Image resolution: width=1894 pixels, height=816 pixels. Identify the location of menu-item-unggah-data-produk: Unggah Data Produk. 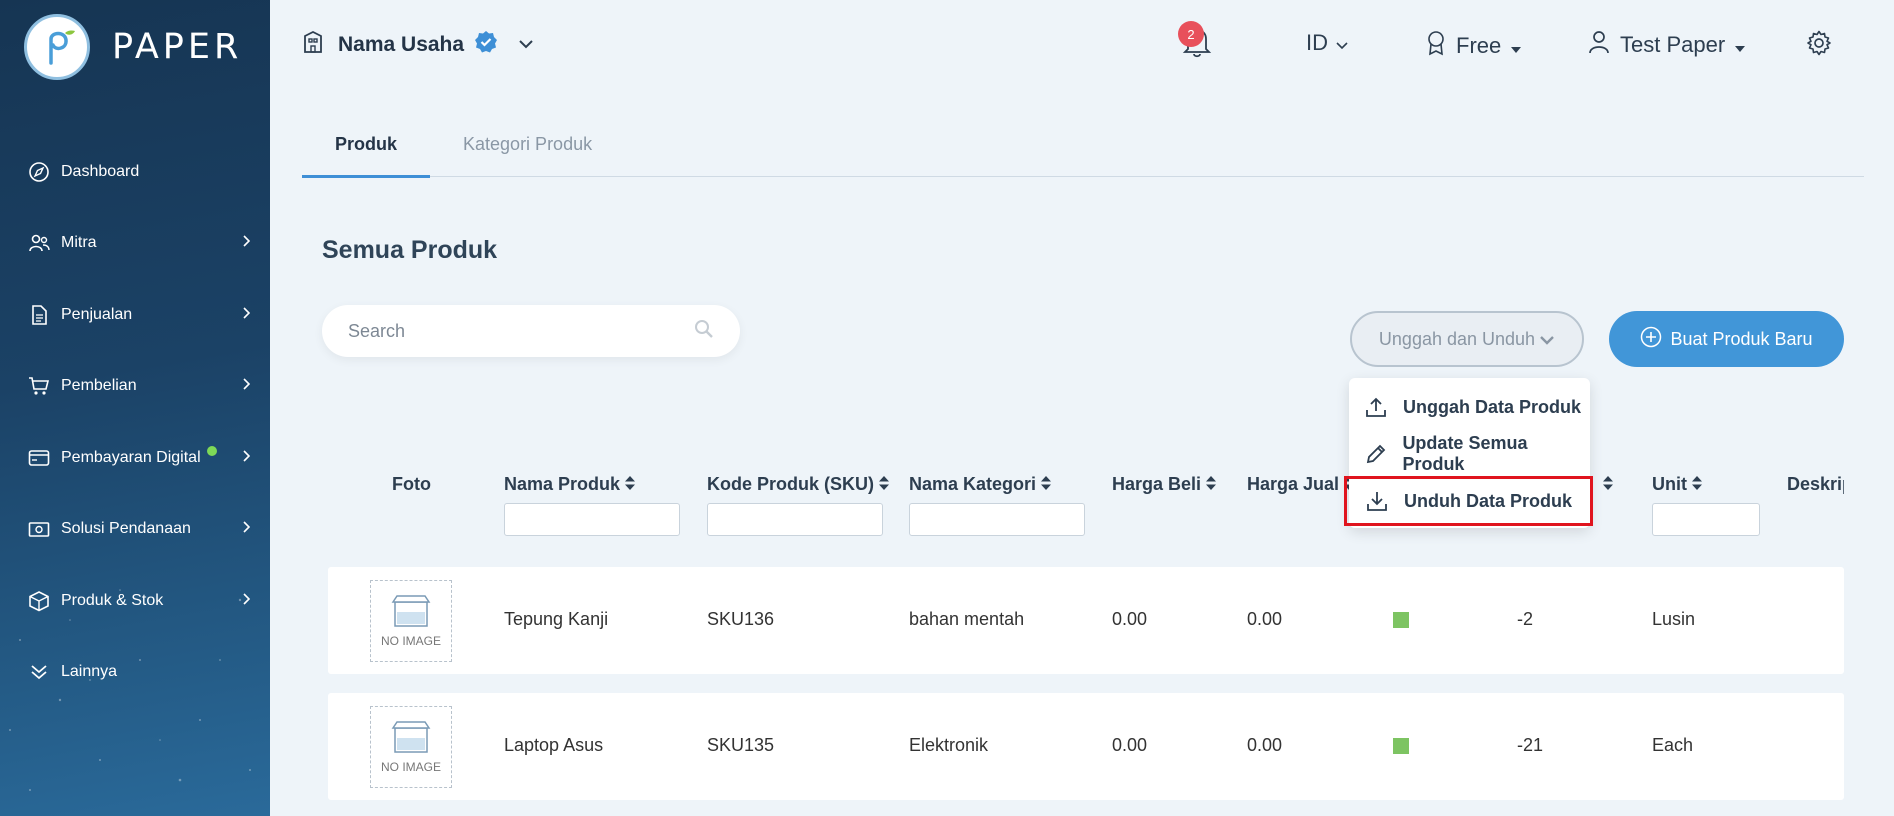
(1469, 407).